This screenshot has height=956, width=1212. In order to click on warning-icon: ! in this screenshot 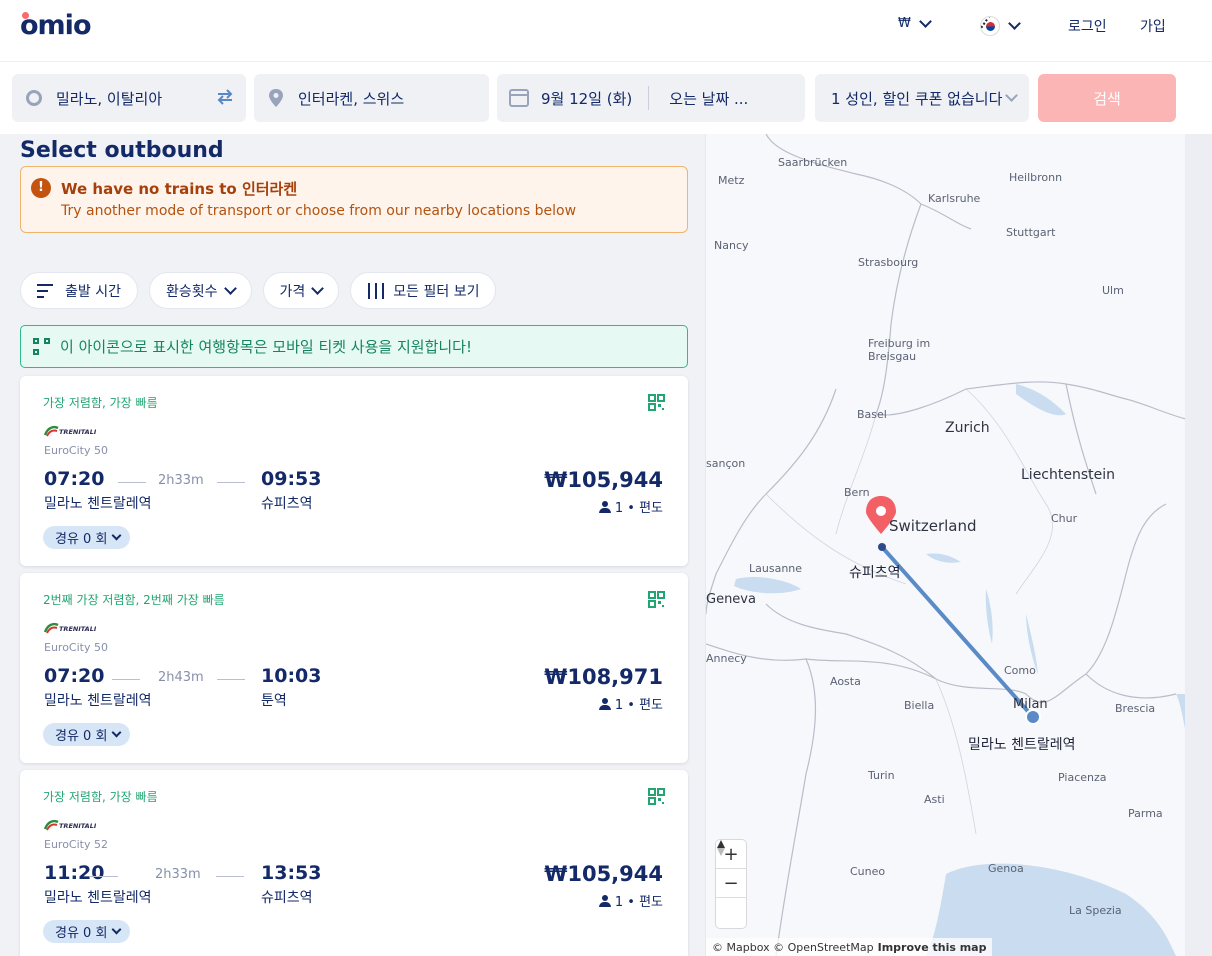, I will do `click(41, 188)`.